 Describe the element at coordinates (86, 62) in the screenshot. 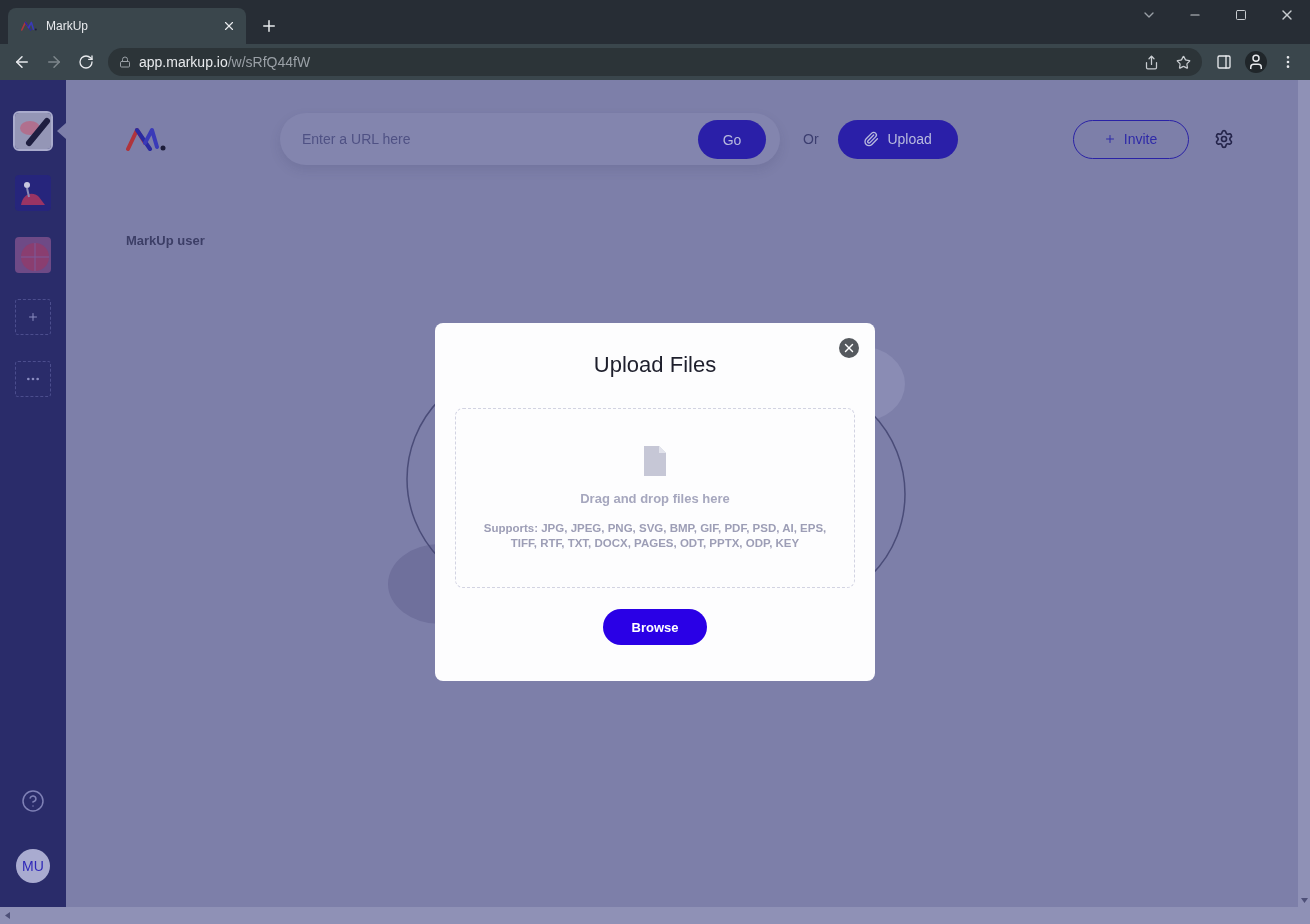

I see `reload-icon` at that location.